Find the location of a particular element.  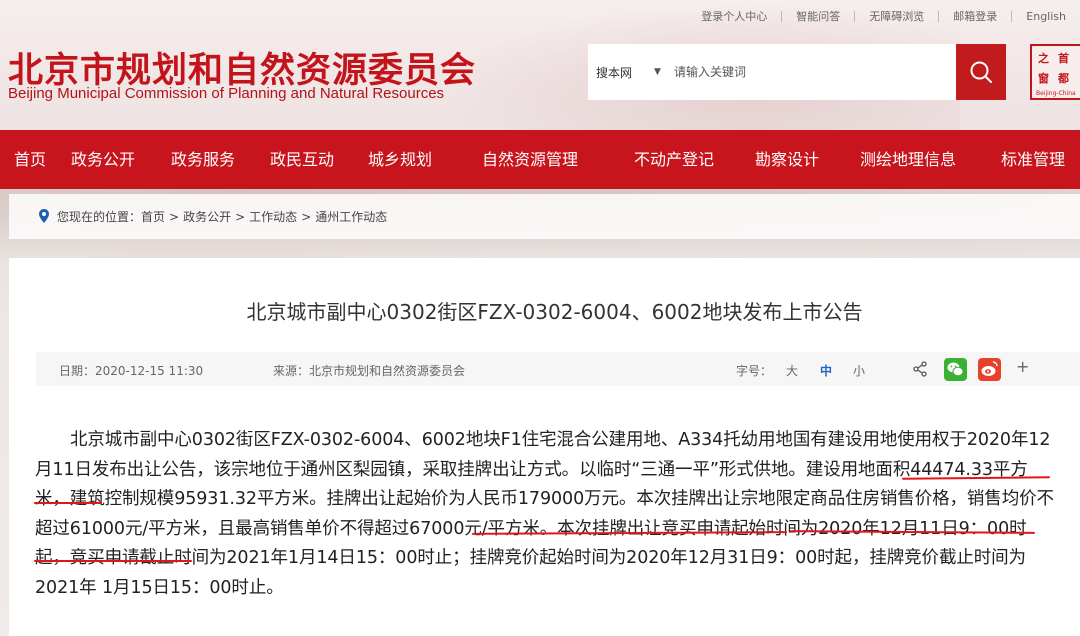

nav-item-interaction: 政民互动 is located at coordinates (302, 159).